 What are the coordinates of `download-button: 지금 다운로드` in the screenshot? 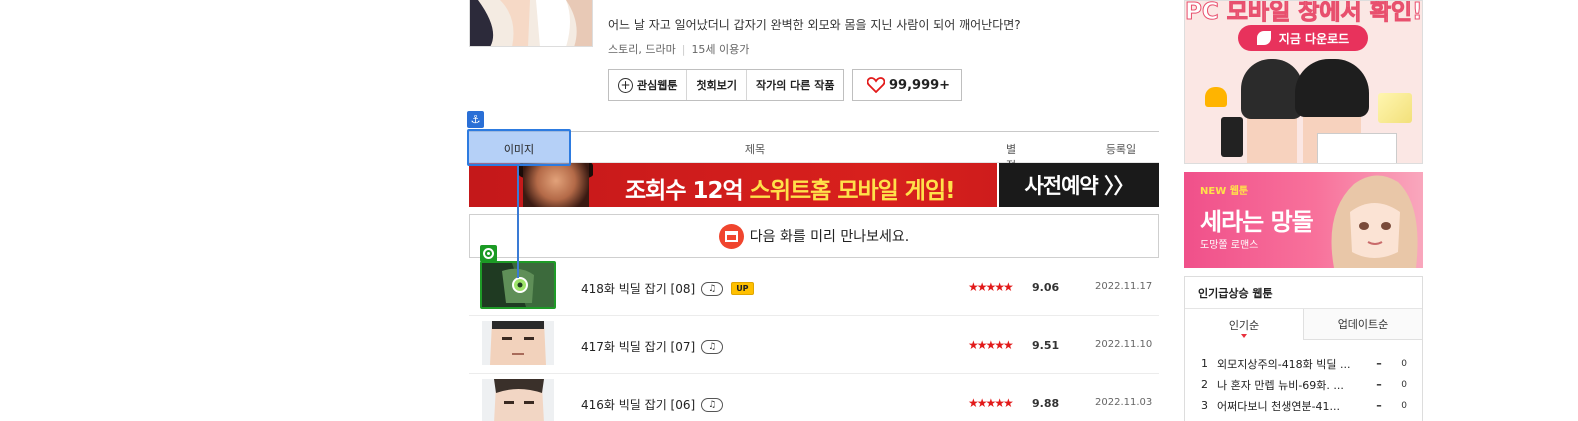 It's located at (1303, 38).